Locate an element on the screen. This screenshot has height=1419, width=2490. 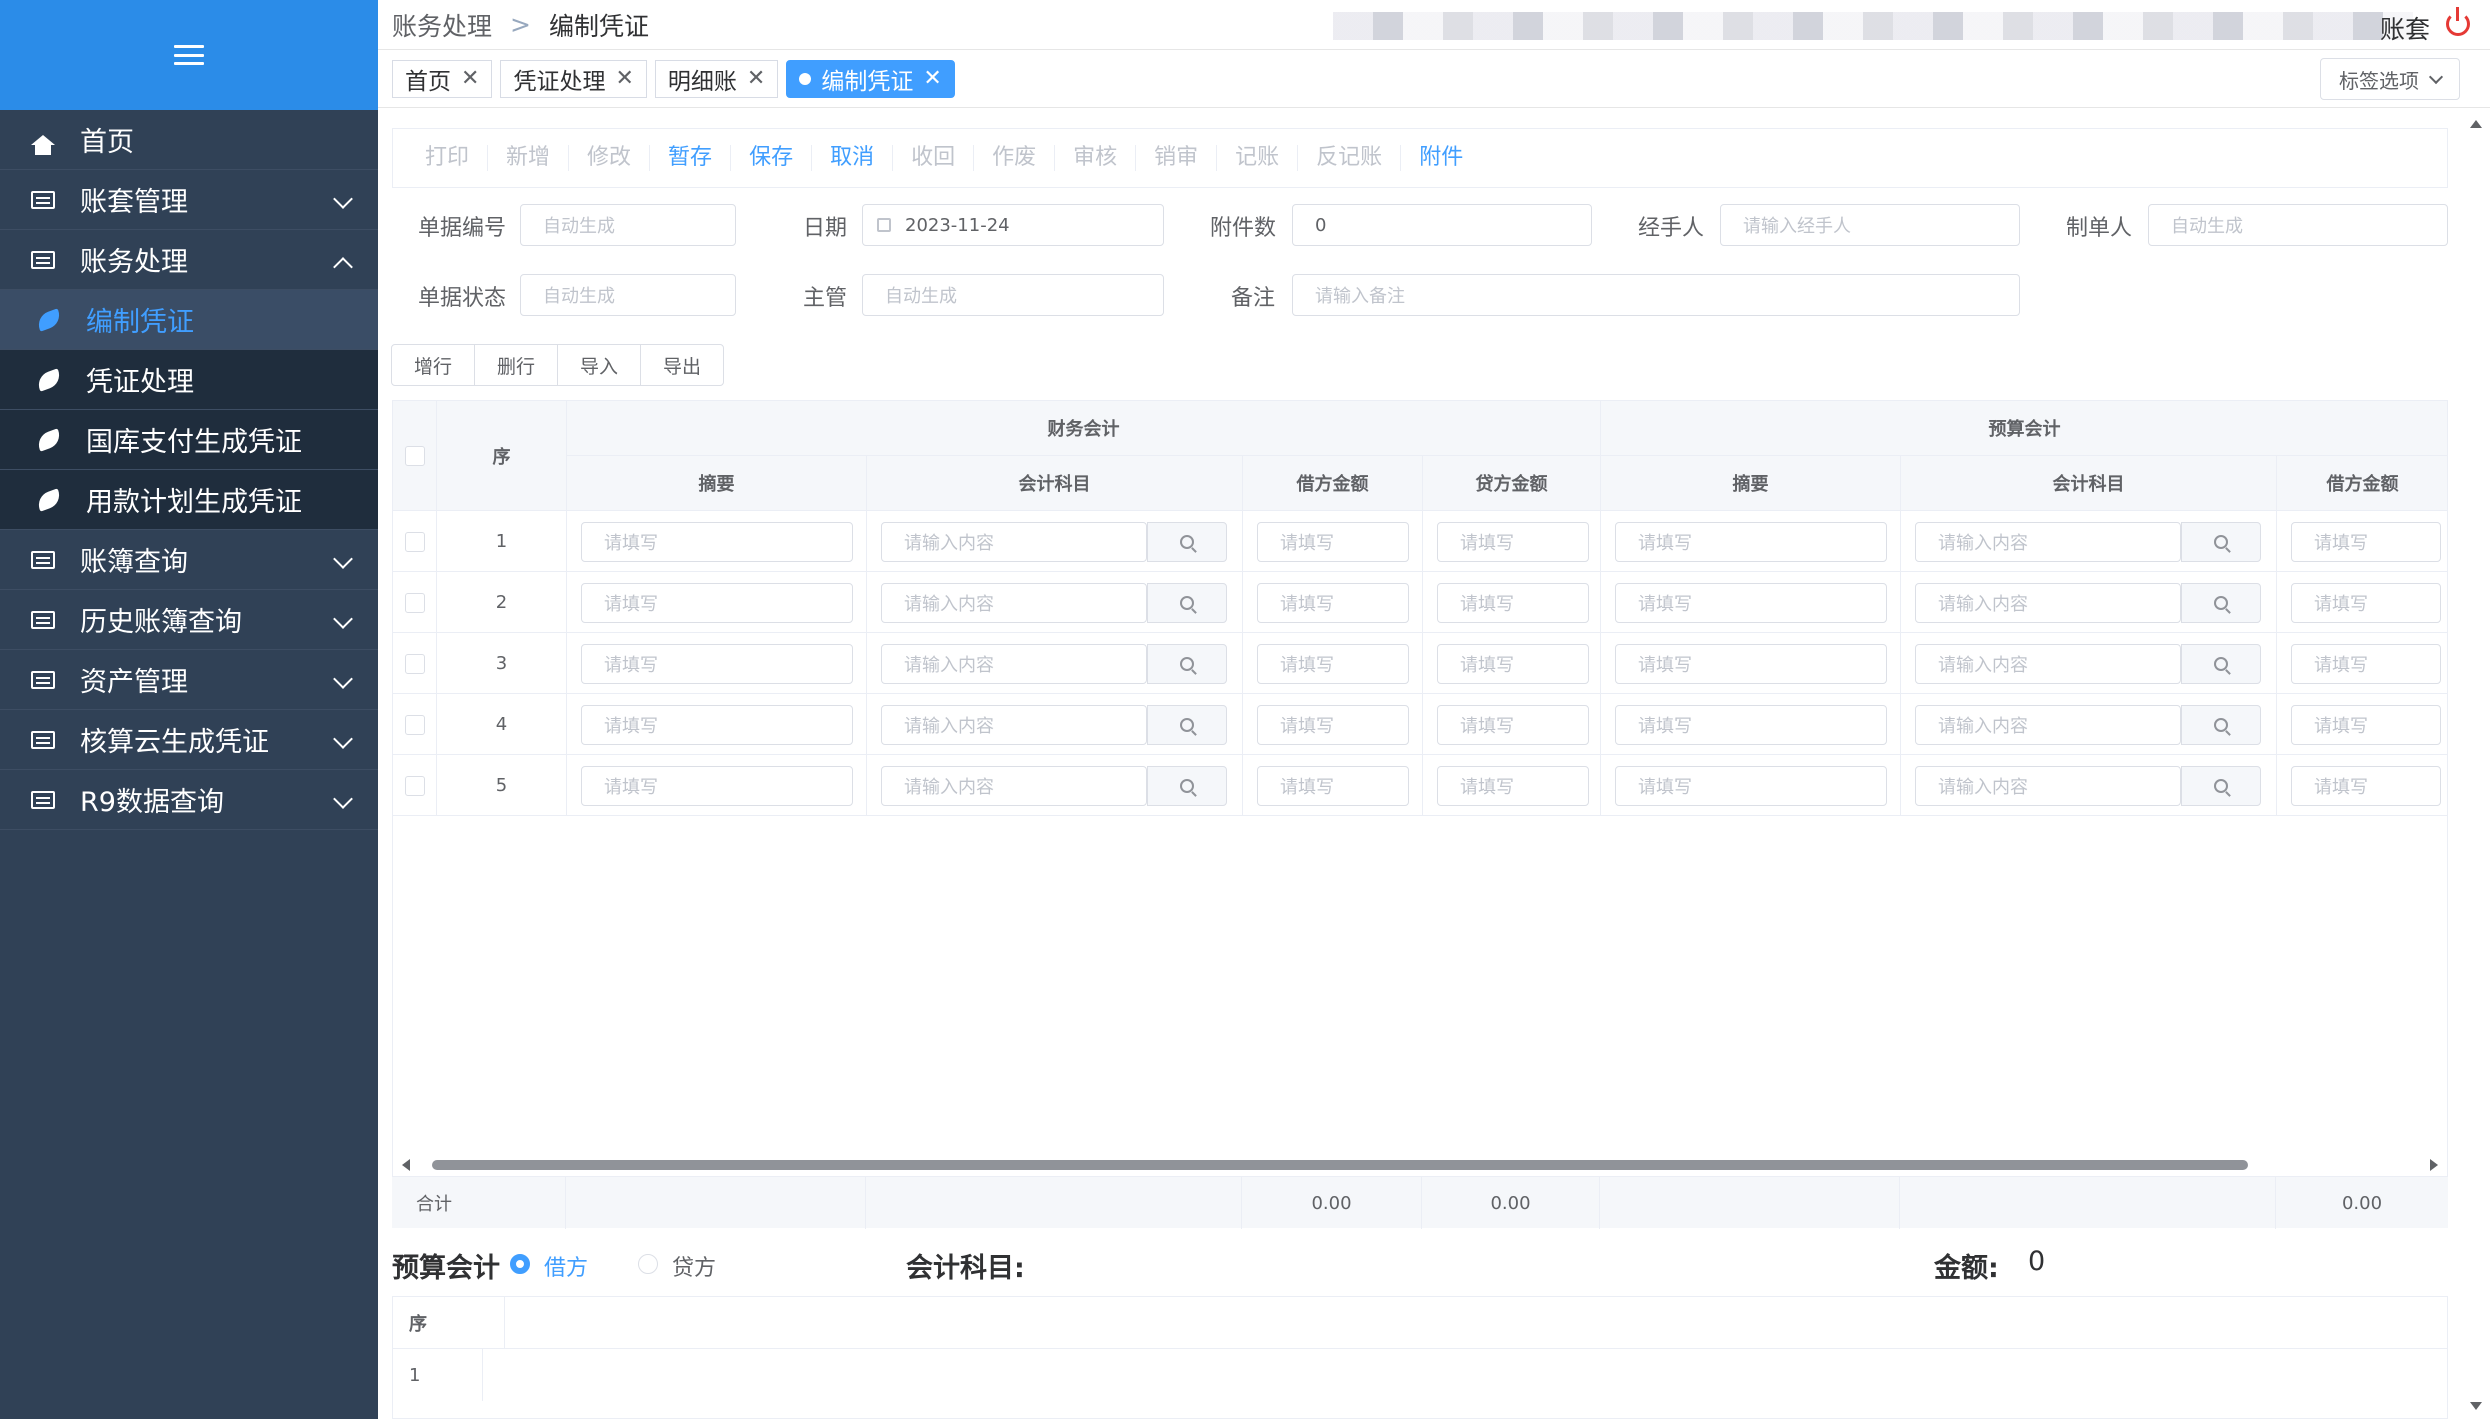
vertical-scrollbar is located at coordinates (2476, 765).